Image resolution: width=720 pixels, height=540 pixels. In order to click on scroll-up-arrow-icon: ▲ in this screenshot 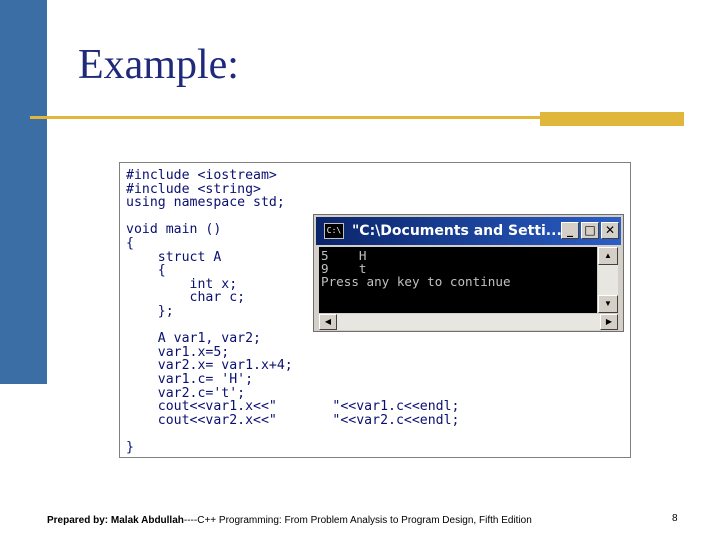, I will do `click(608, 256)`.